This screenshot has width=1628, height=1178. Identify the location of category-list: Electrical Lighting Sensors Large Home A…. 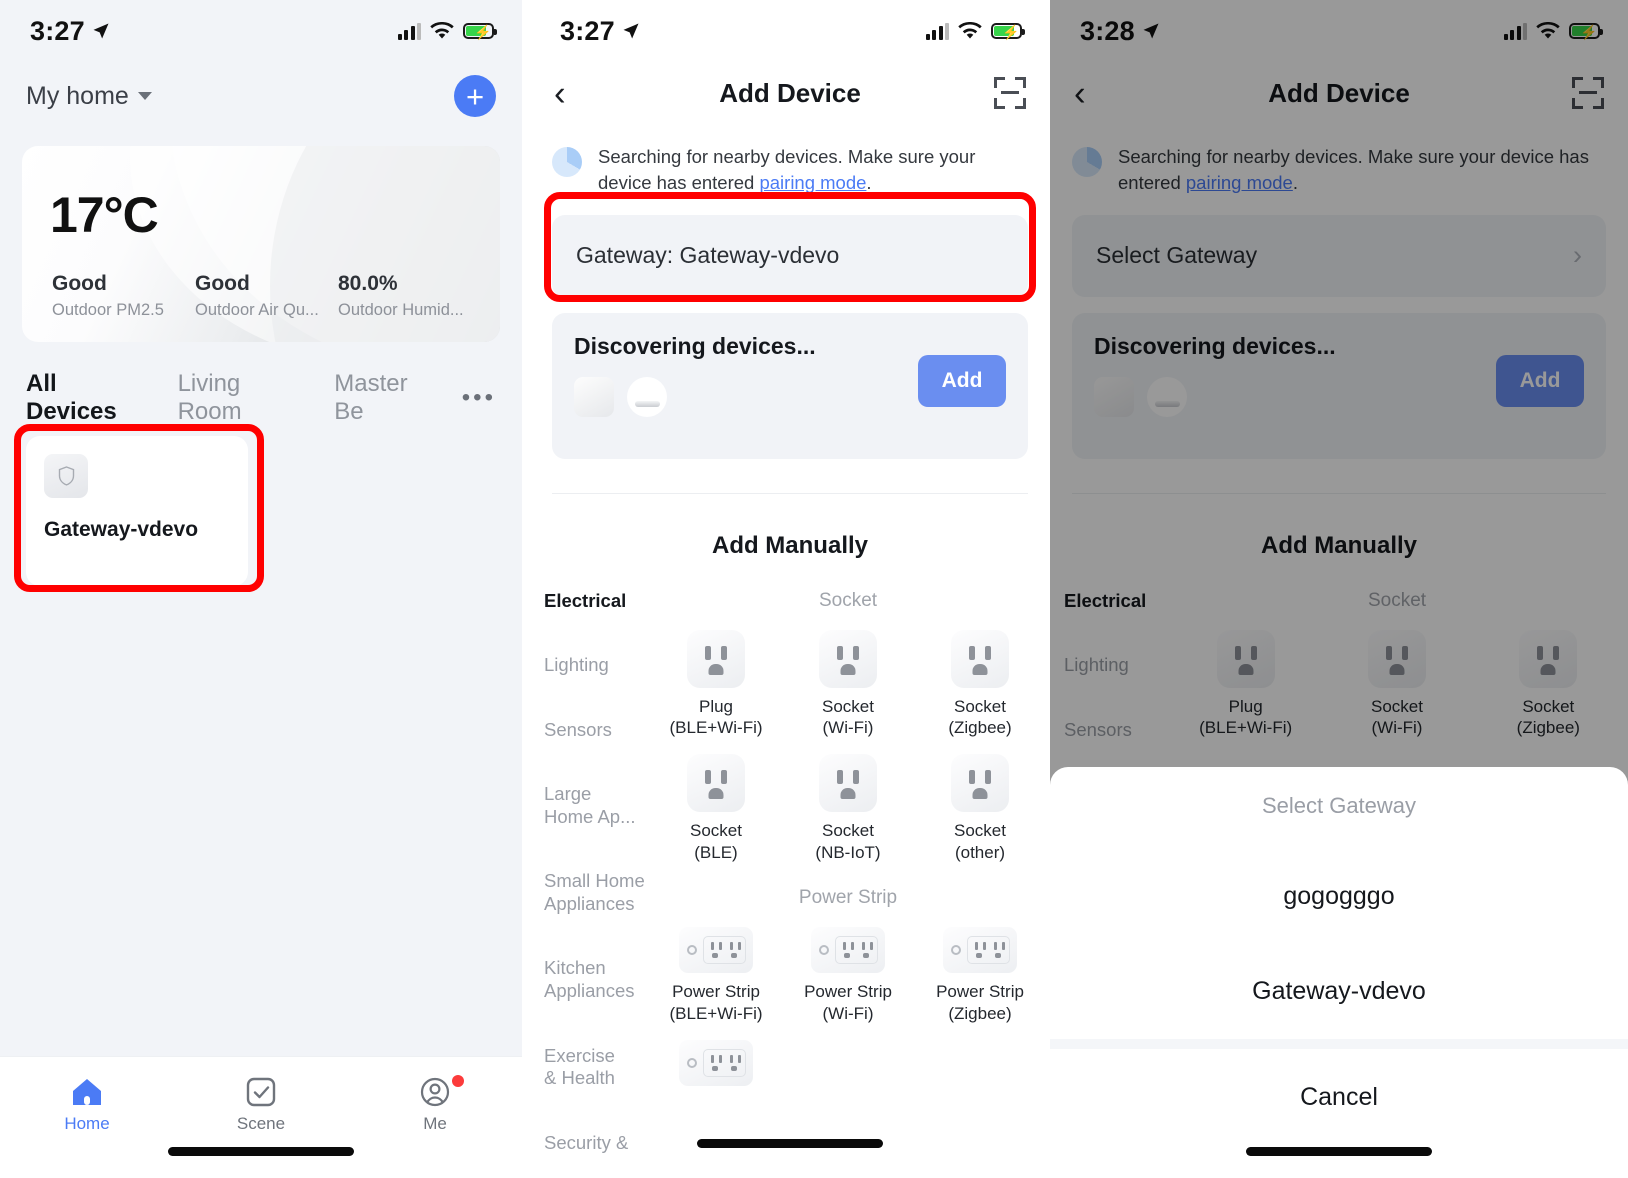
(590, 884).